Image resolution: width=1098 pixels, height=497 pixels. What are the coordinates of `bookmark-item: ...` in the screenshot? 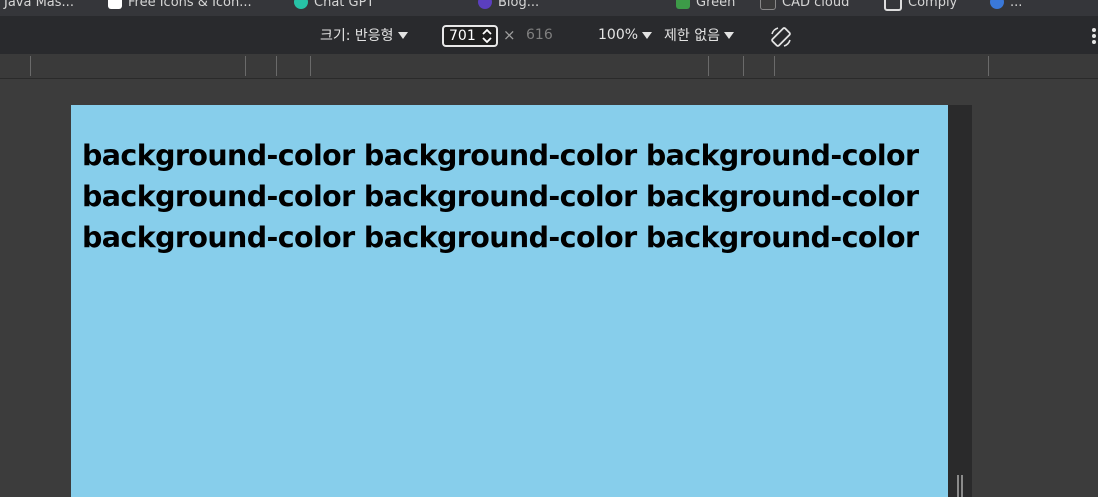 It's located at (1006, 5).